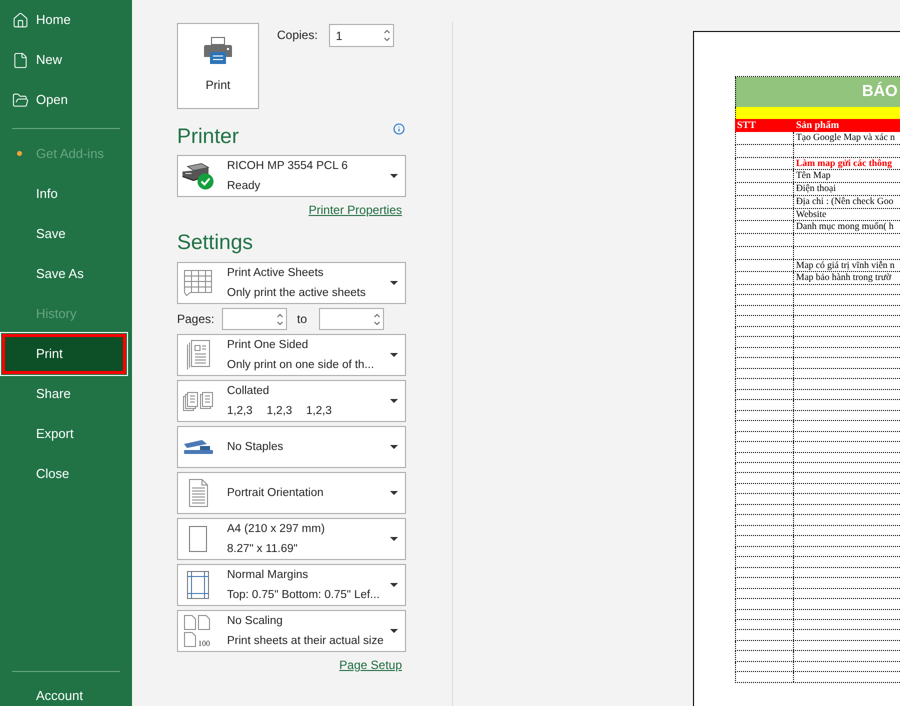 This screenshot has width=900, height=706. What do you see at coordinates (254, 319) in the screenshot?
I see `page-from-field` at bounding box center [254, 319].